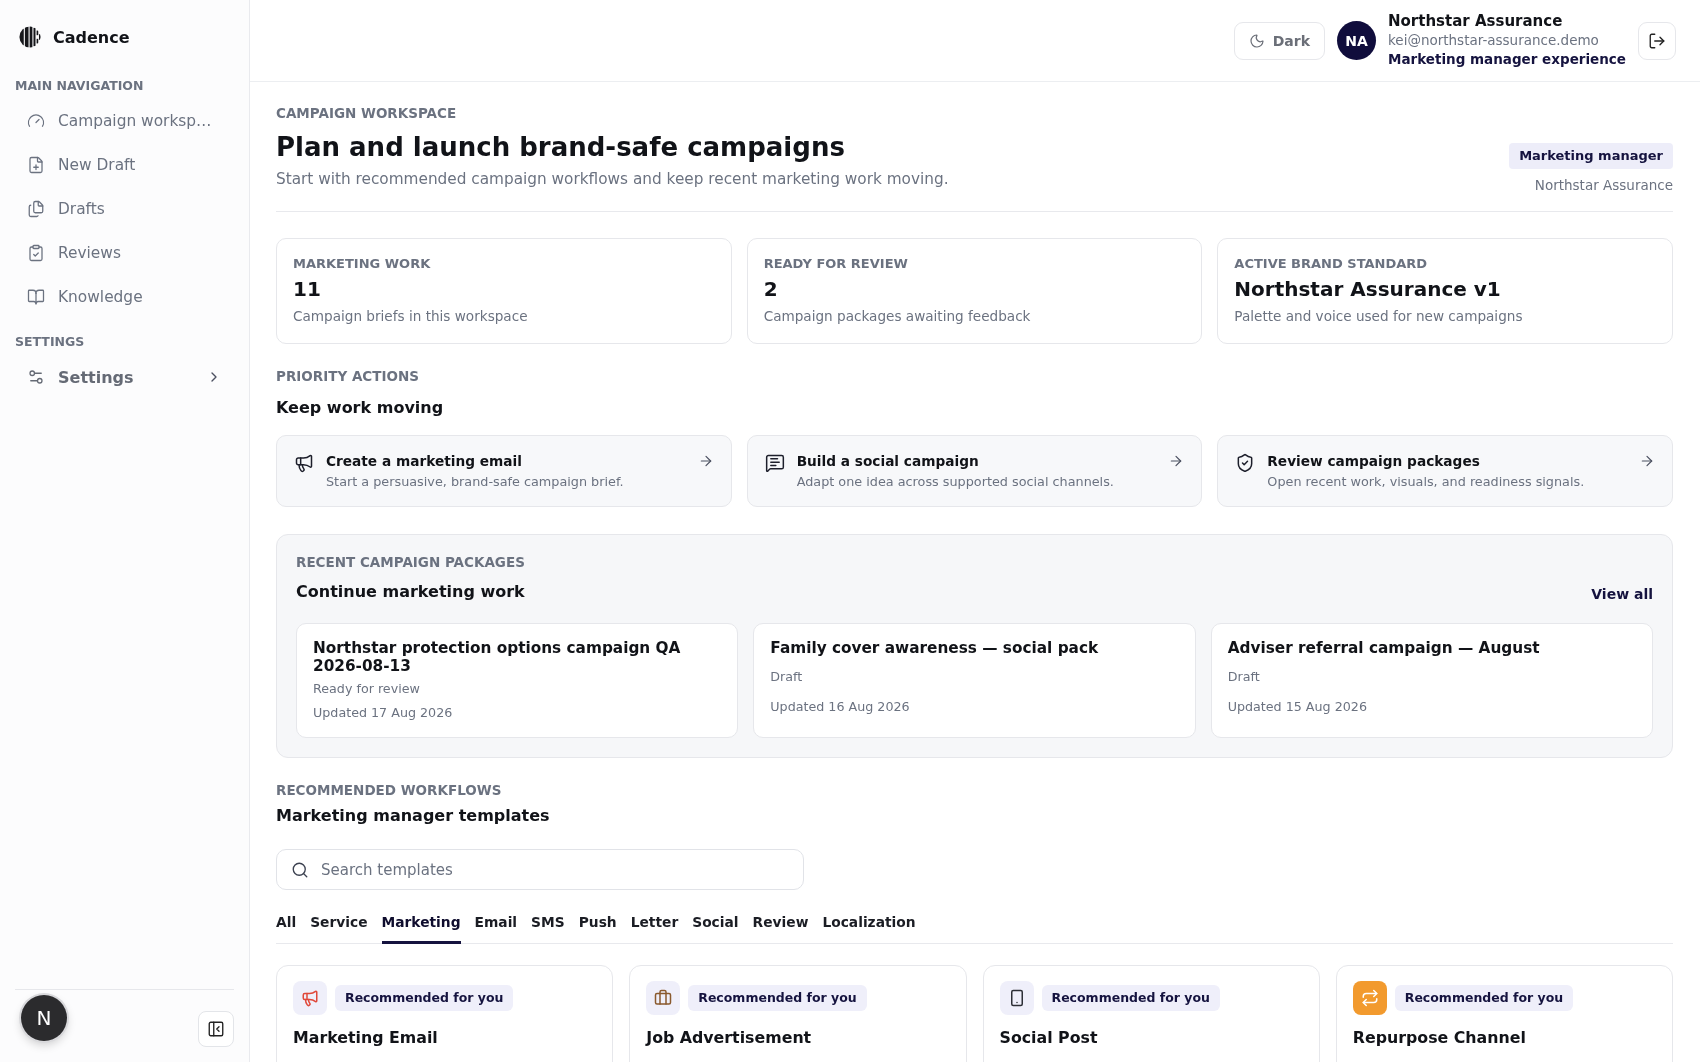 Image resolution: width=1700 pixels, height=1062 pixels. Describe the element at coordinates (540, 869) in the screenshot. I see `search-field: Search templates` at that location.